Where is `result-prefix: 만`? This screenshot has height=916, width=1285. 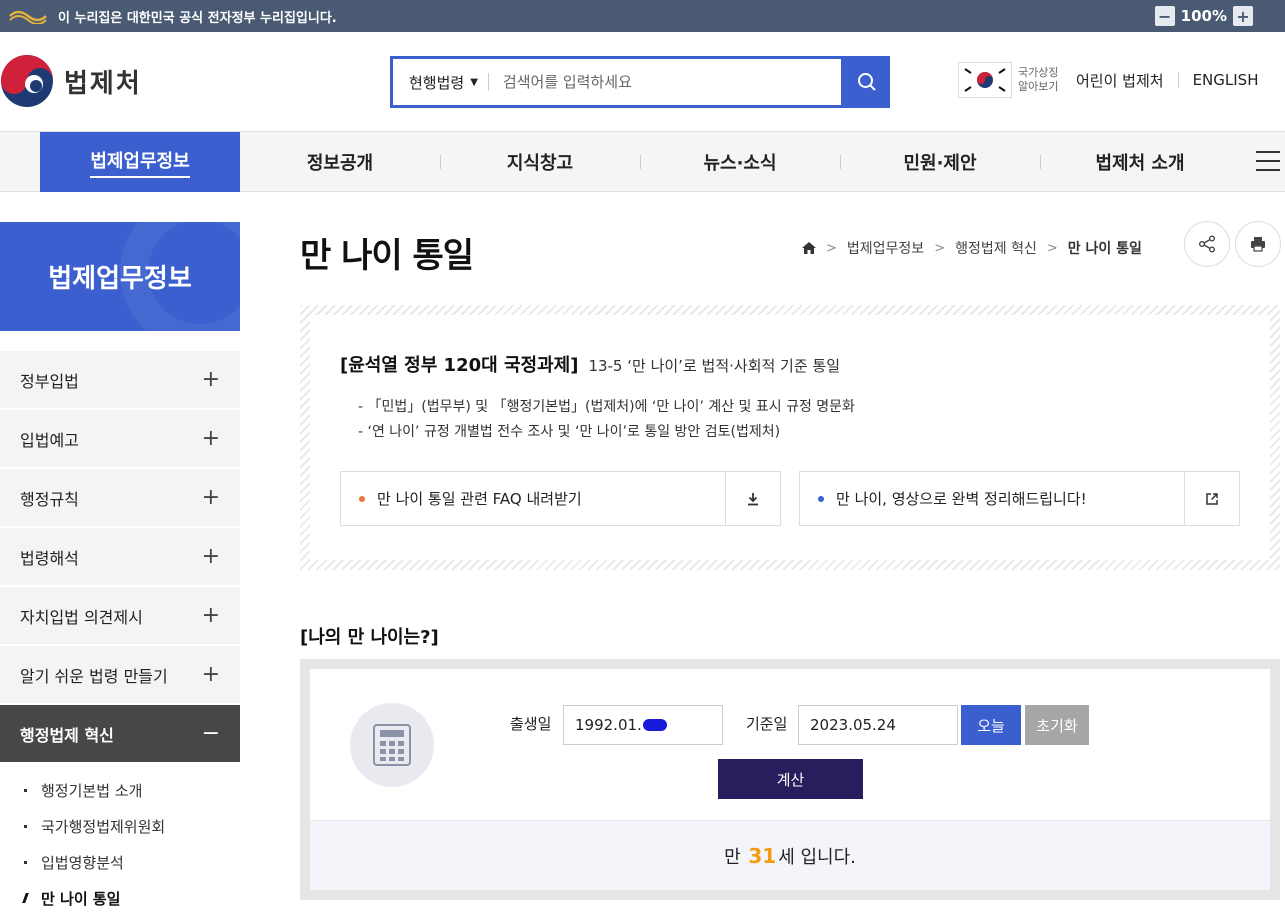
result-prefix: 만 is located at coordinates (732, 857).